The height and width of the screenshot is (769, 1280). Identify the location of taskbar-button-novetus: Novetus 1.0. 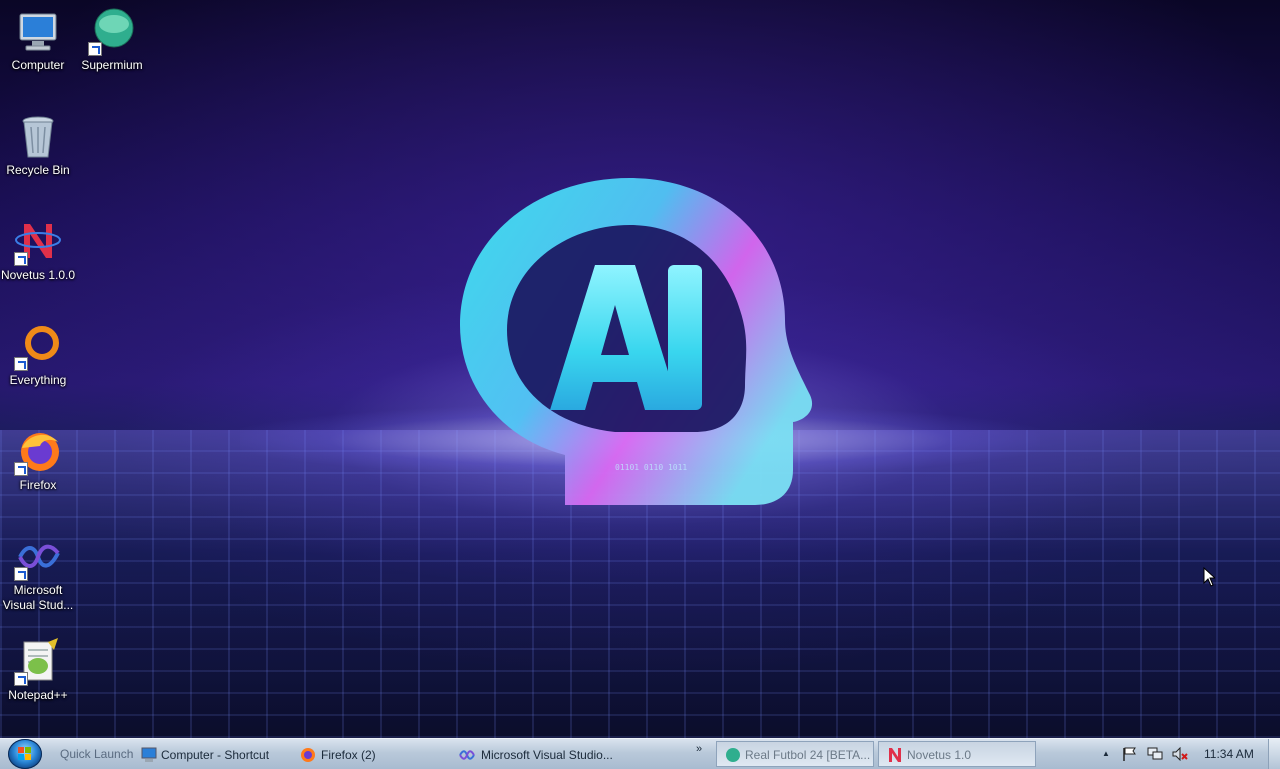
(957, 754).